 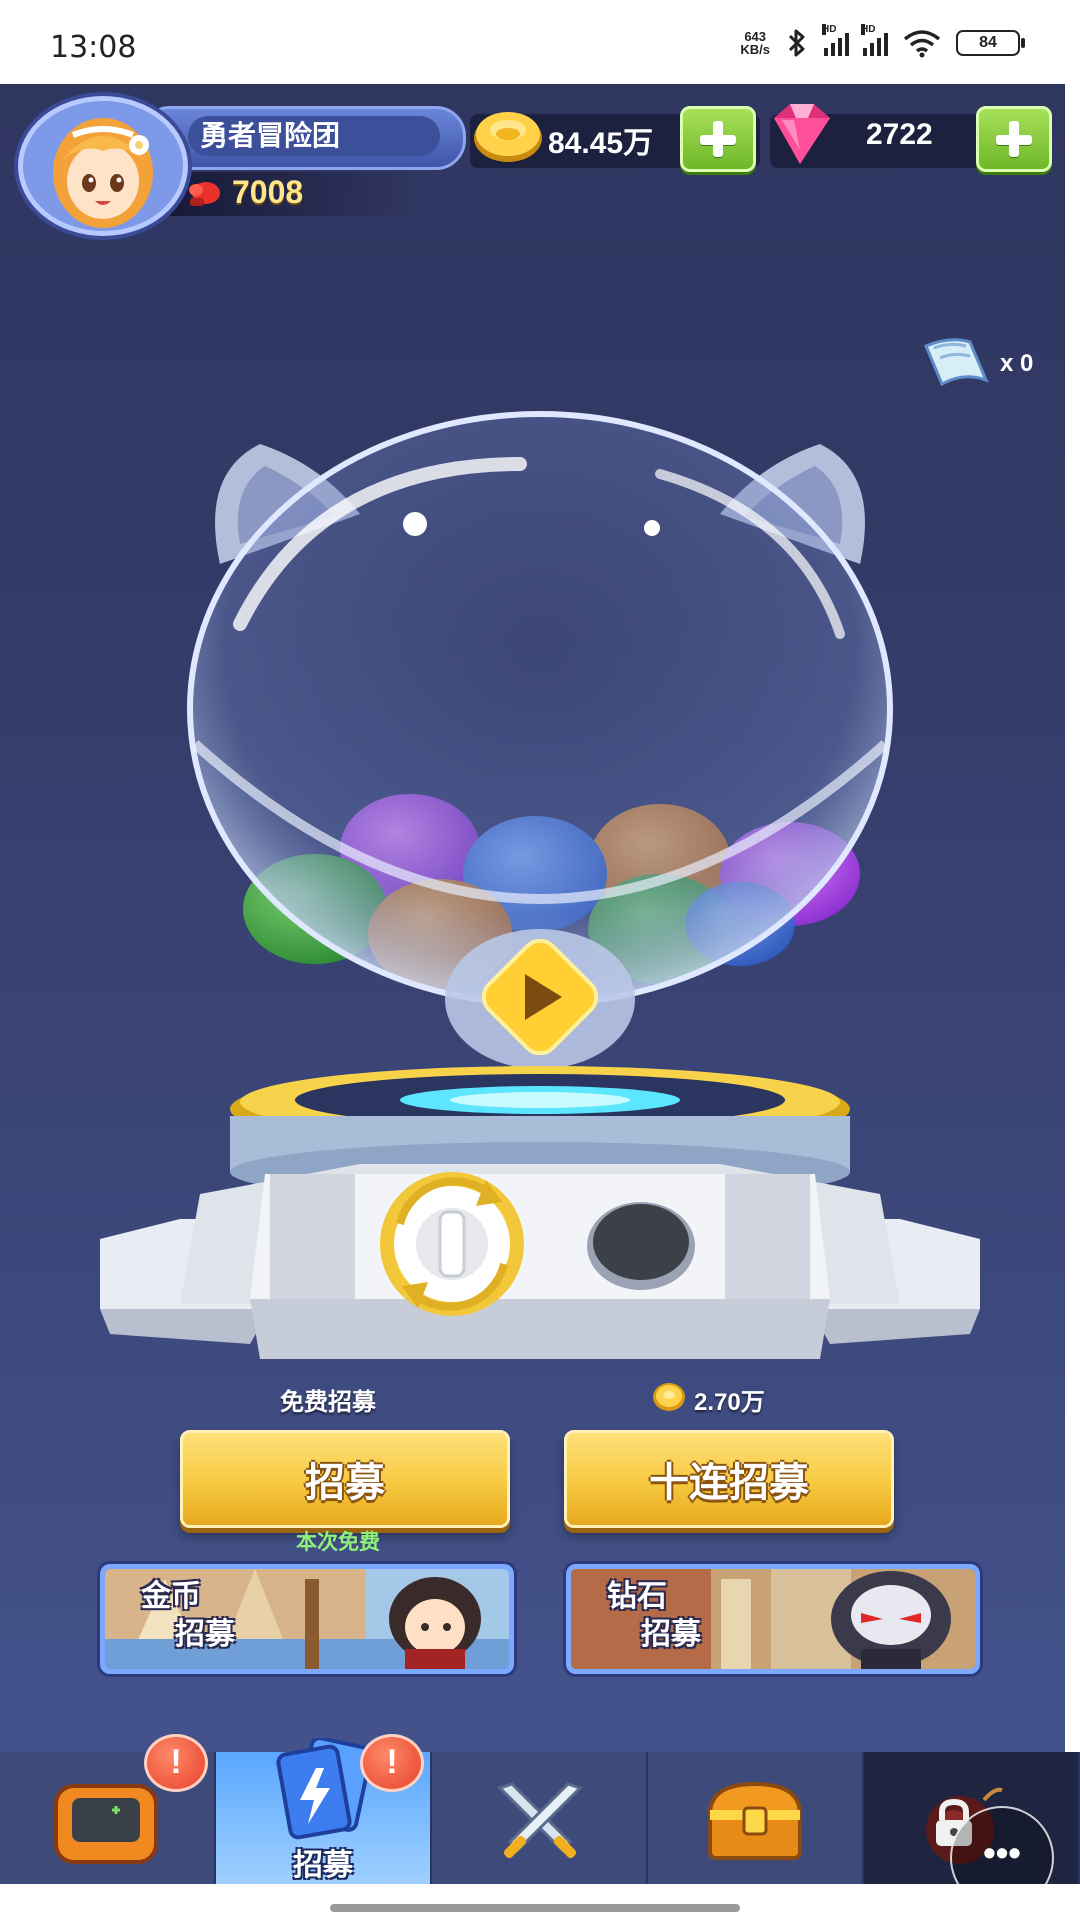 I want to click on system-nav-bar, so click(x=540, y=1902).